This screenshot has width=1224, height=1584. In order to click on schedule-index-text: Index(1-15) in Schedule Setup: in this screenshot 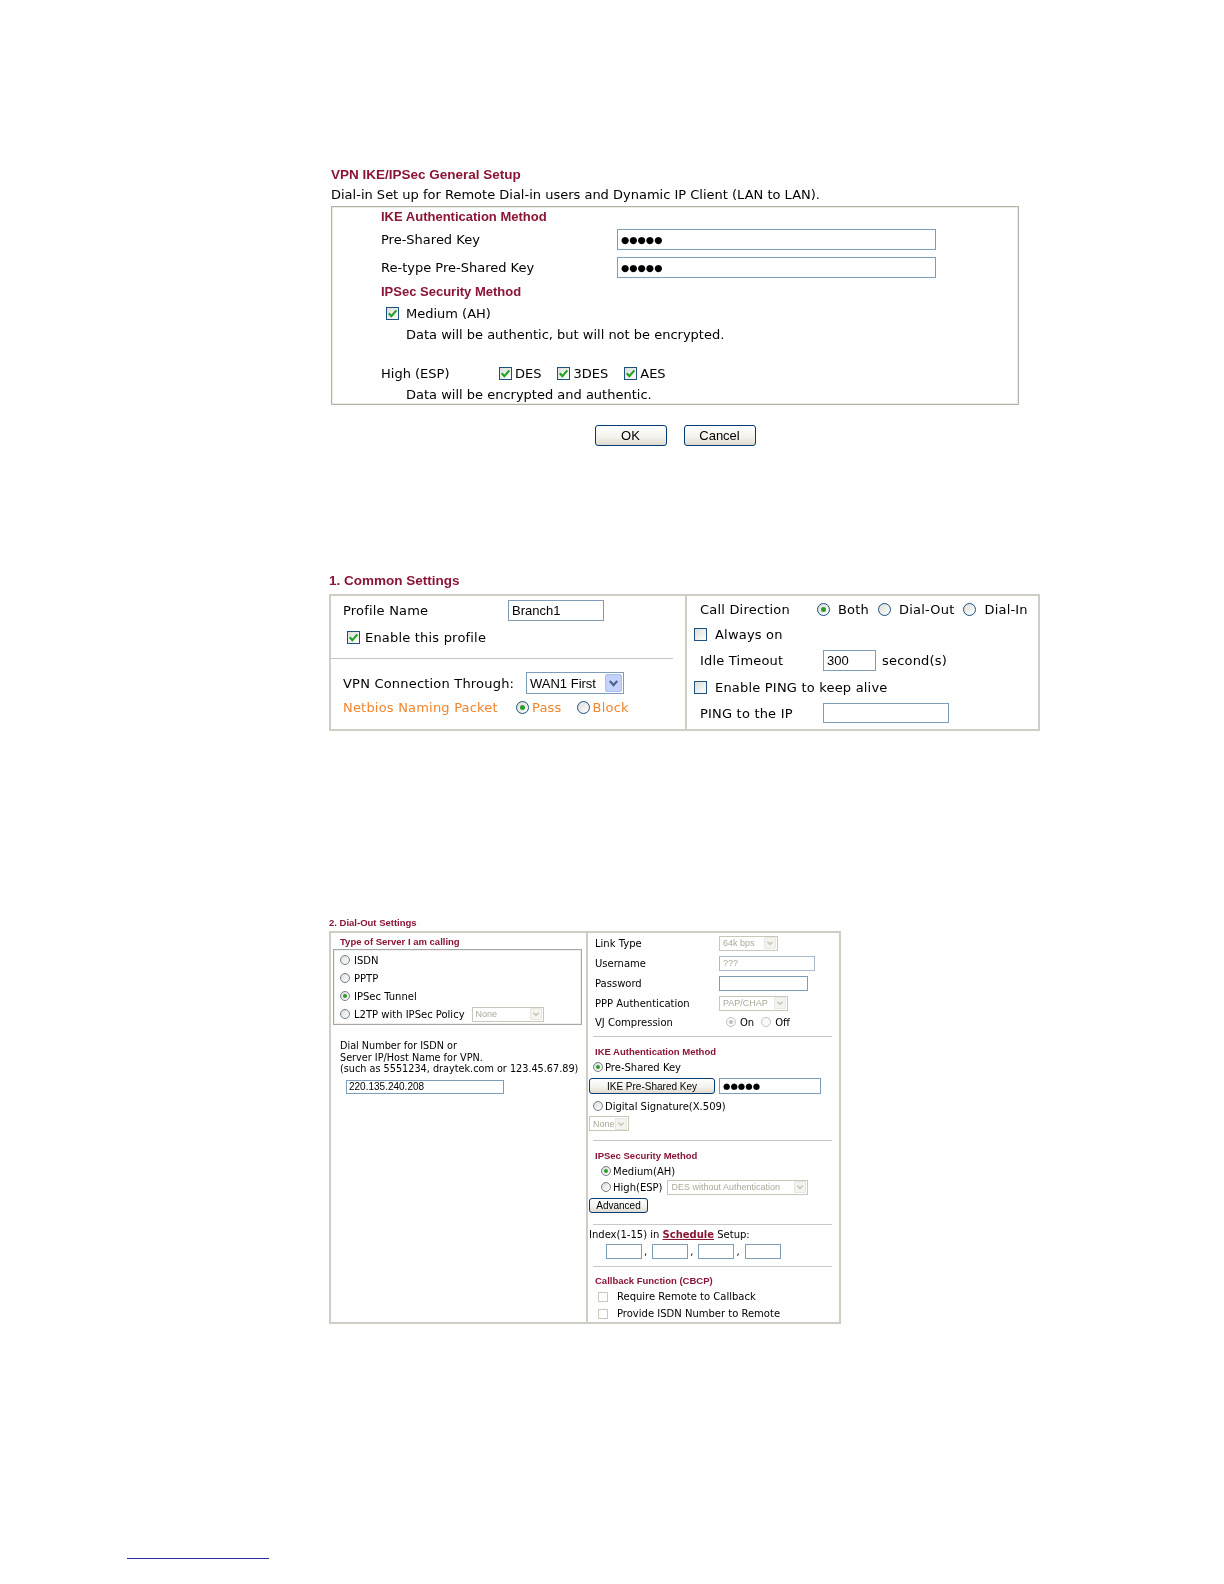, I will do `click(669, 1234)`.